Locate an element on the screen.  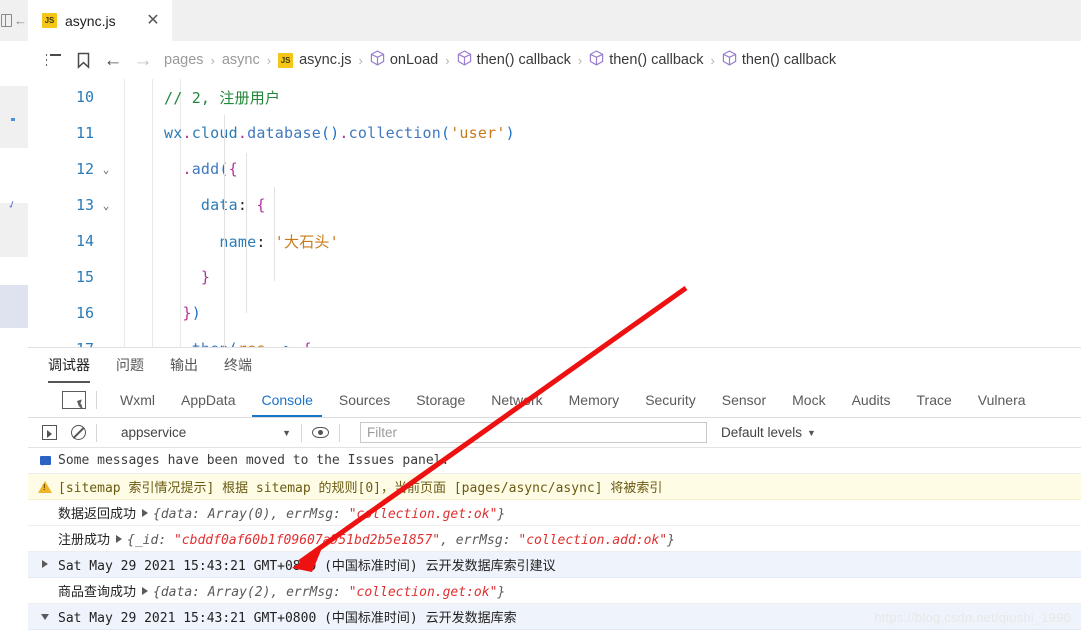
code-line: 15 } is located at coordinates (554, 277).